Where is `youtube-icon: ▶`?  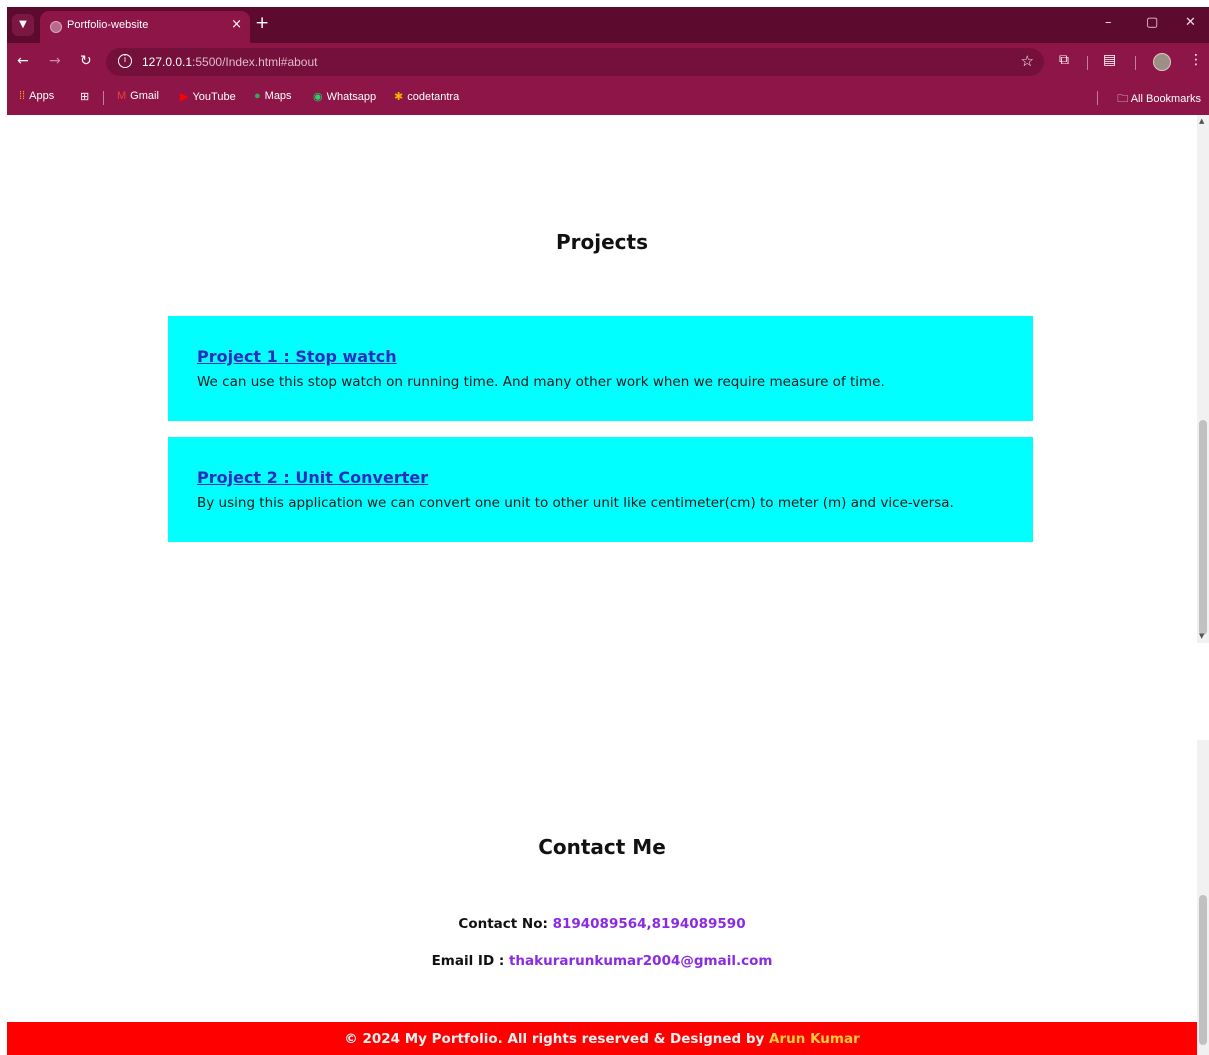 youtube-icon: ▶ is located at coordinates (184, 97).